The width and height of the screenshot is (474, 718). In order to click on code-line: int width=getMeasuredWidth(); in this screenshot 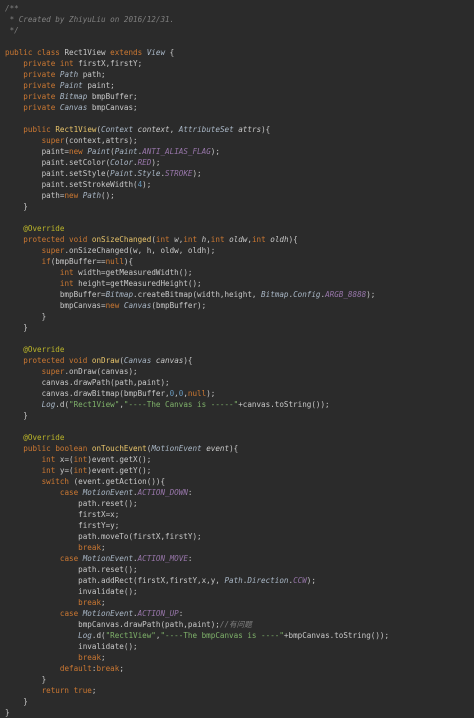, I will do `click(239, 272)`.